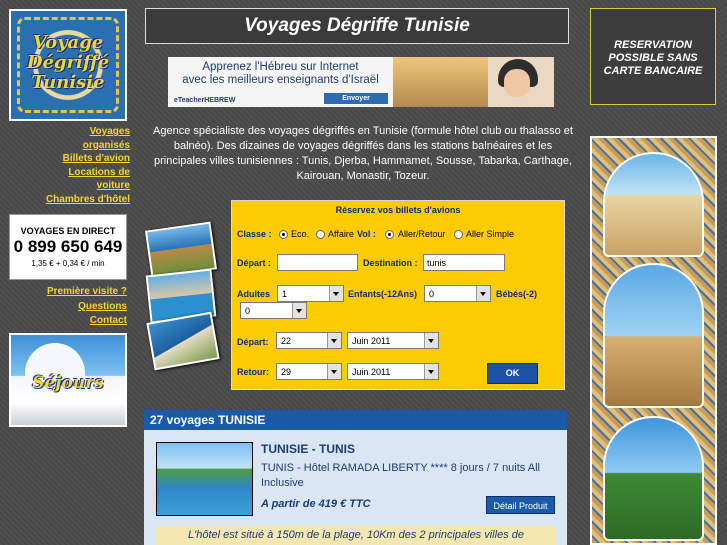 The width and height of the screenshot is (727, 545). What do you see at coordinates (85, 200) in the screenshot?
I see `nav-chambres-hotel: Chambres d'hôtel` at bounding box center [85, 200].